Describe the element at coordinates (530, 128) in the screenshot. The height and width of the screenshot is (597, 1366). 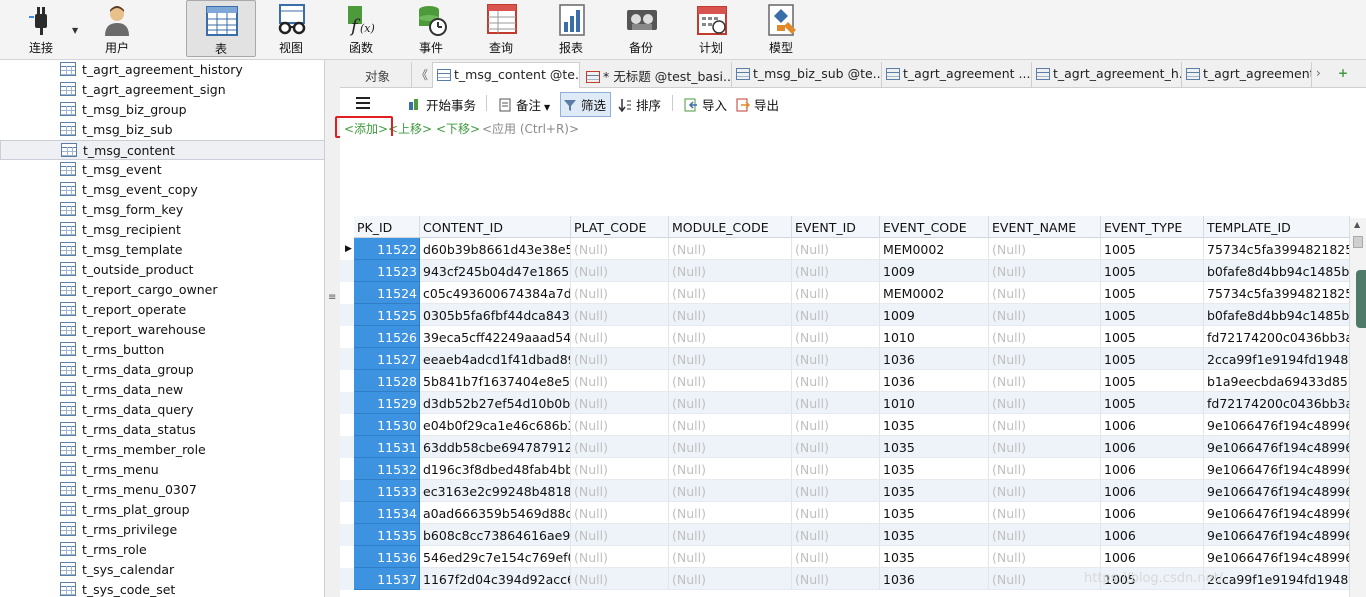
I see `apply-link: <应用 (Ctrl+R)>` at that location.